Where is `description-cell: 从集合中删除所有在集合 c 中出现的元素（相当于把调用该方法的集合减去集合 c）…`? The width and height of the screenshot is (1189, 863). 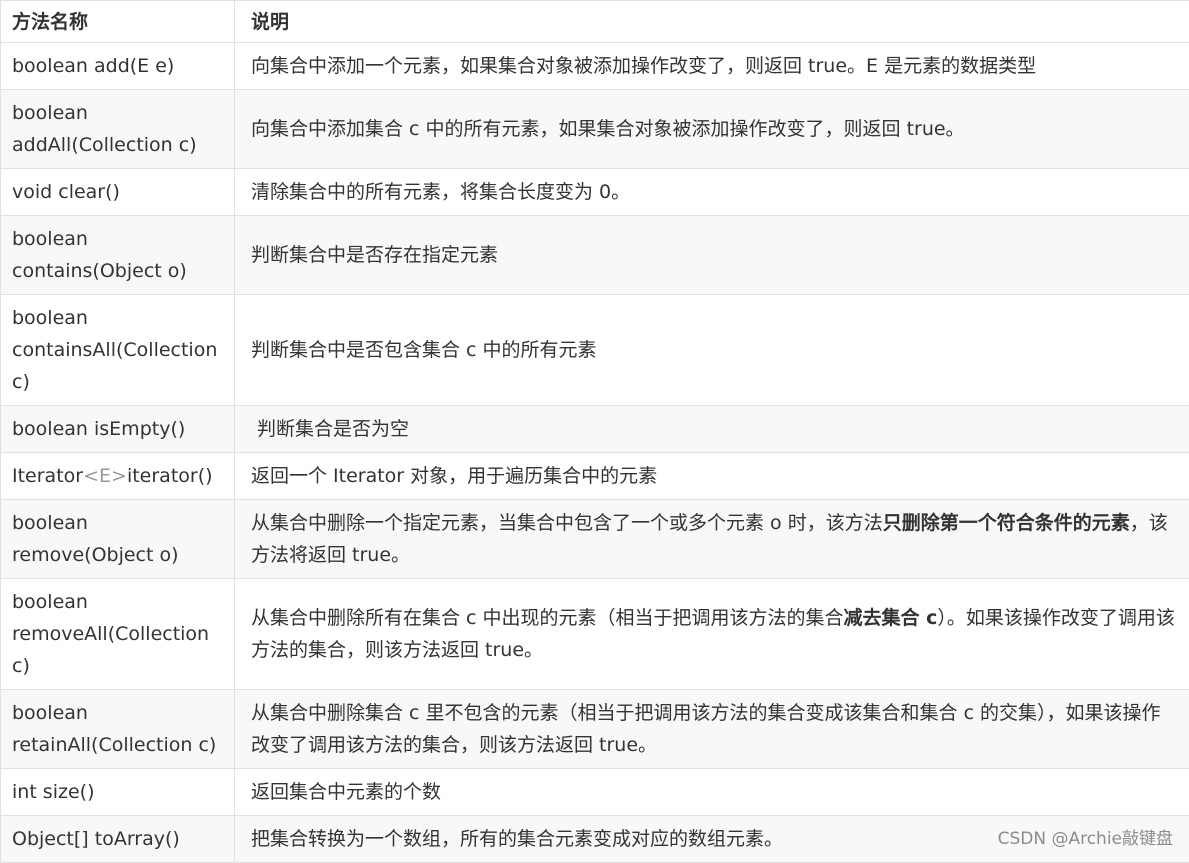
description-cell: 从集合中删除所有在集合 c 中出现的元素（相当于把调用该方法的集合减去集合 c）… is located at coordinates (712, 634).